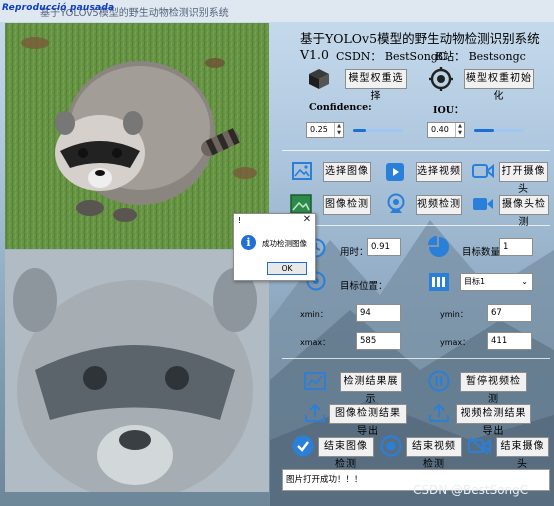 The image size is (554, 506). I want to click on xmin-field: 94, so click(378, 313).